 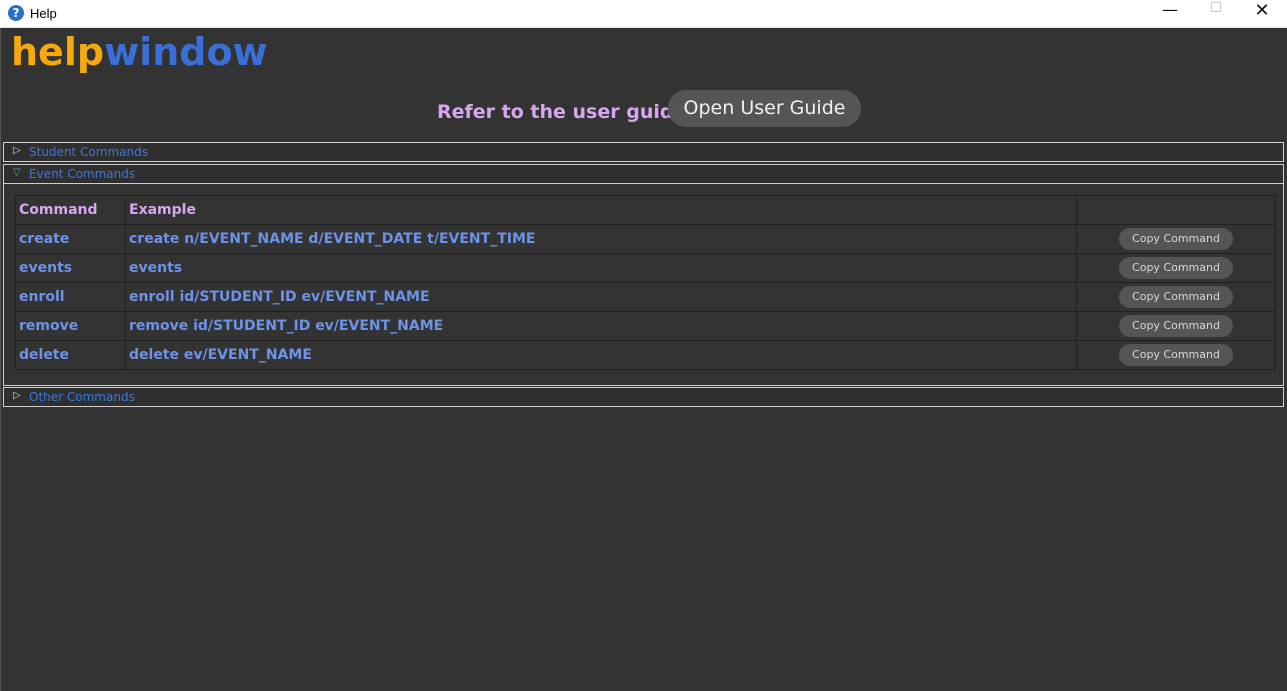 I want to click on column-header-example: Example, so click(x=601, y=210).